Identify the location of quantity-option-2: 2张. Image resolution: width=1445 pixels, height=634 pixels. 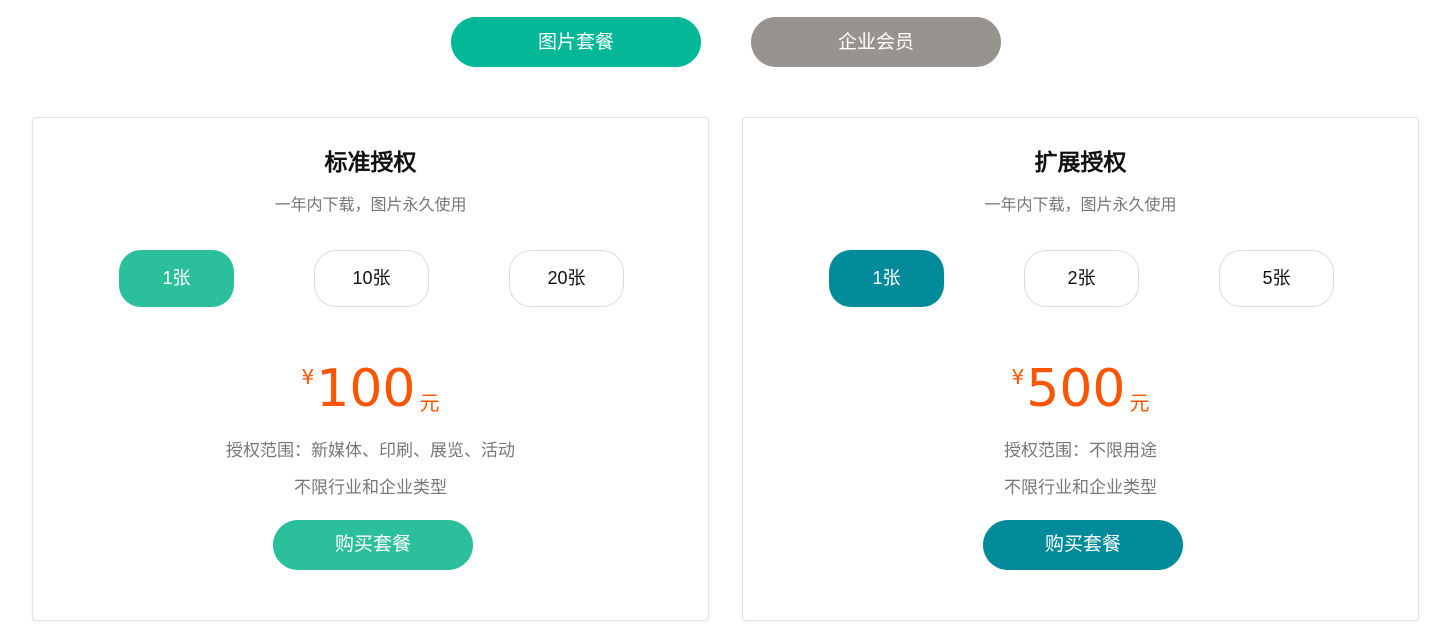
(1081, 278).